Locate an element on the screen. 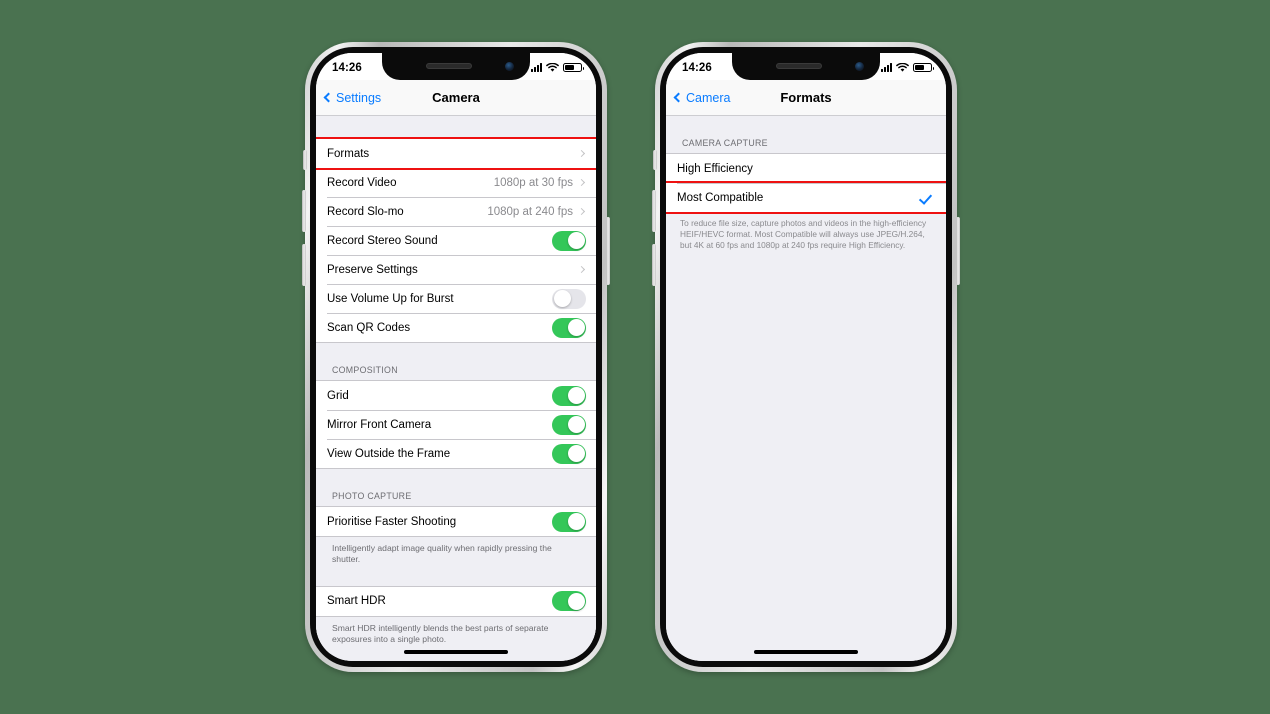 This screenshot has width=1270, height=714. row-record-slo-mo: Record Slo-mo 1080p at 240 fps is located at coordinates (456, 211).